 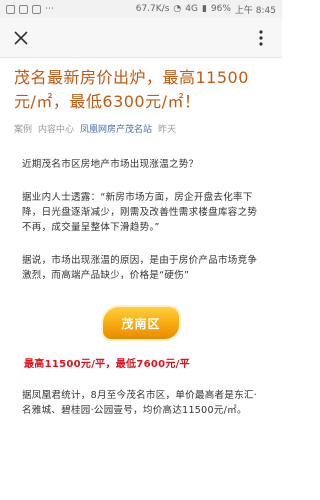 I want to click on meta-tag: 案例, so click(x=23, y=130).